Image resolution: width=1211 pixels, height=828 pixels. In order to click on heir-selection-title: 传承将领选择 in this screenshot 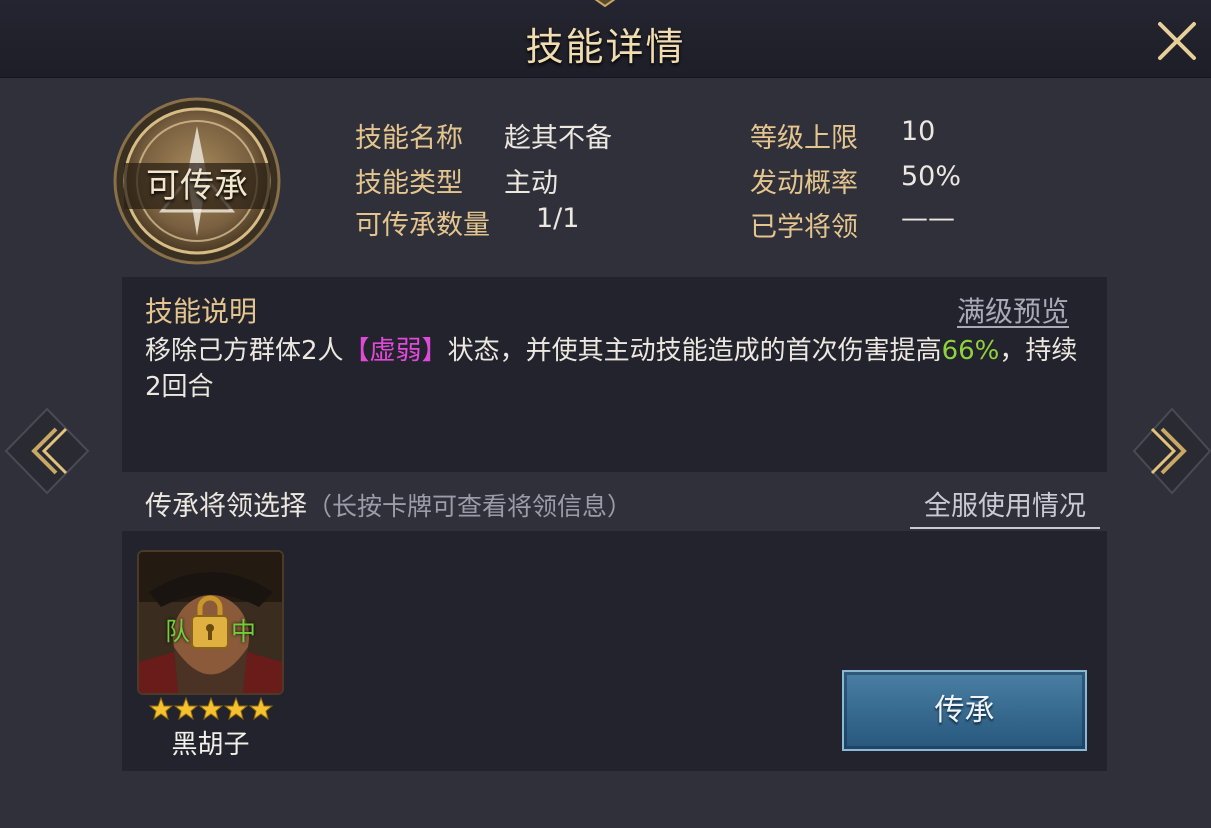, I will do `click(226, 506)`.